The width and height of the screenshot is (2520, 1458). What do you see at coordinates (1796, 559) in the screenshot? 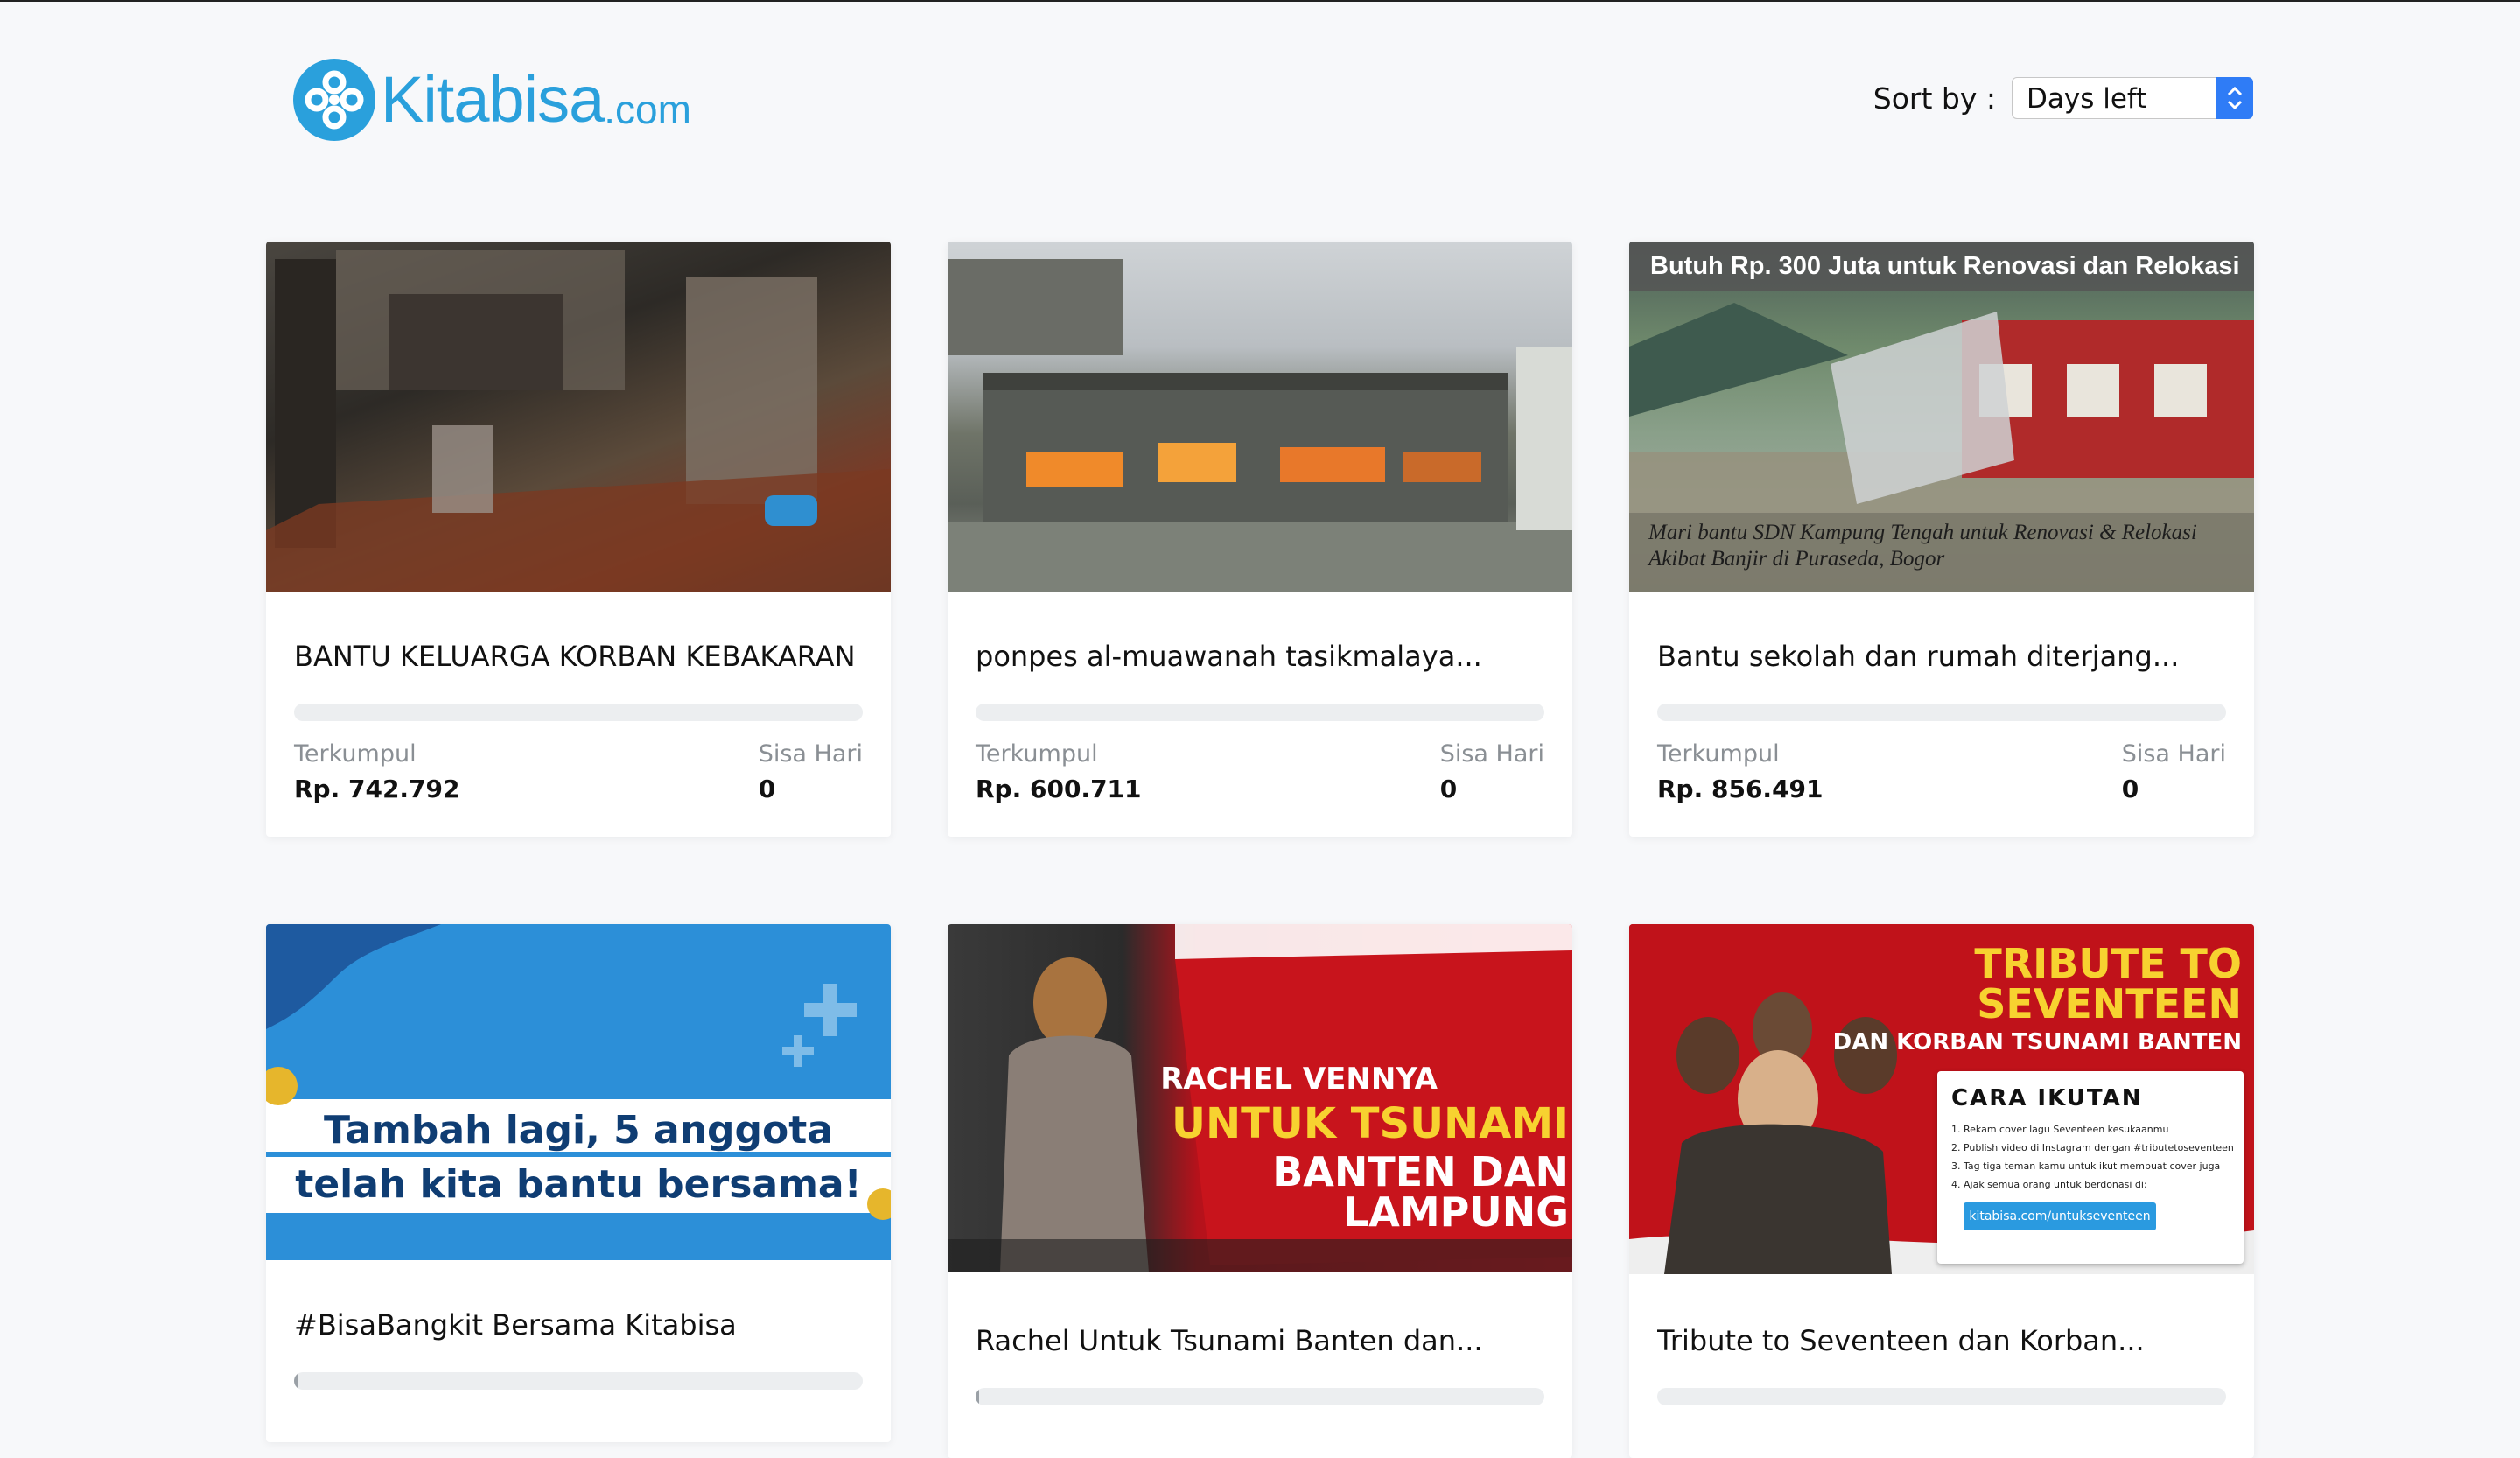
I see `image-caption-line: Akibat Banjir di Puraseda, Bogor` at bounding box center [1796, 559].